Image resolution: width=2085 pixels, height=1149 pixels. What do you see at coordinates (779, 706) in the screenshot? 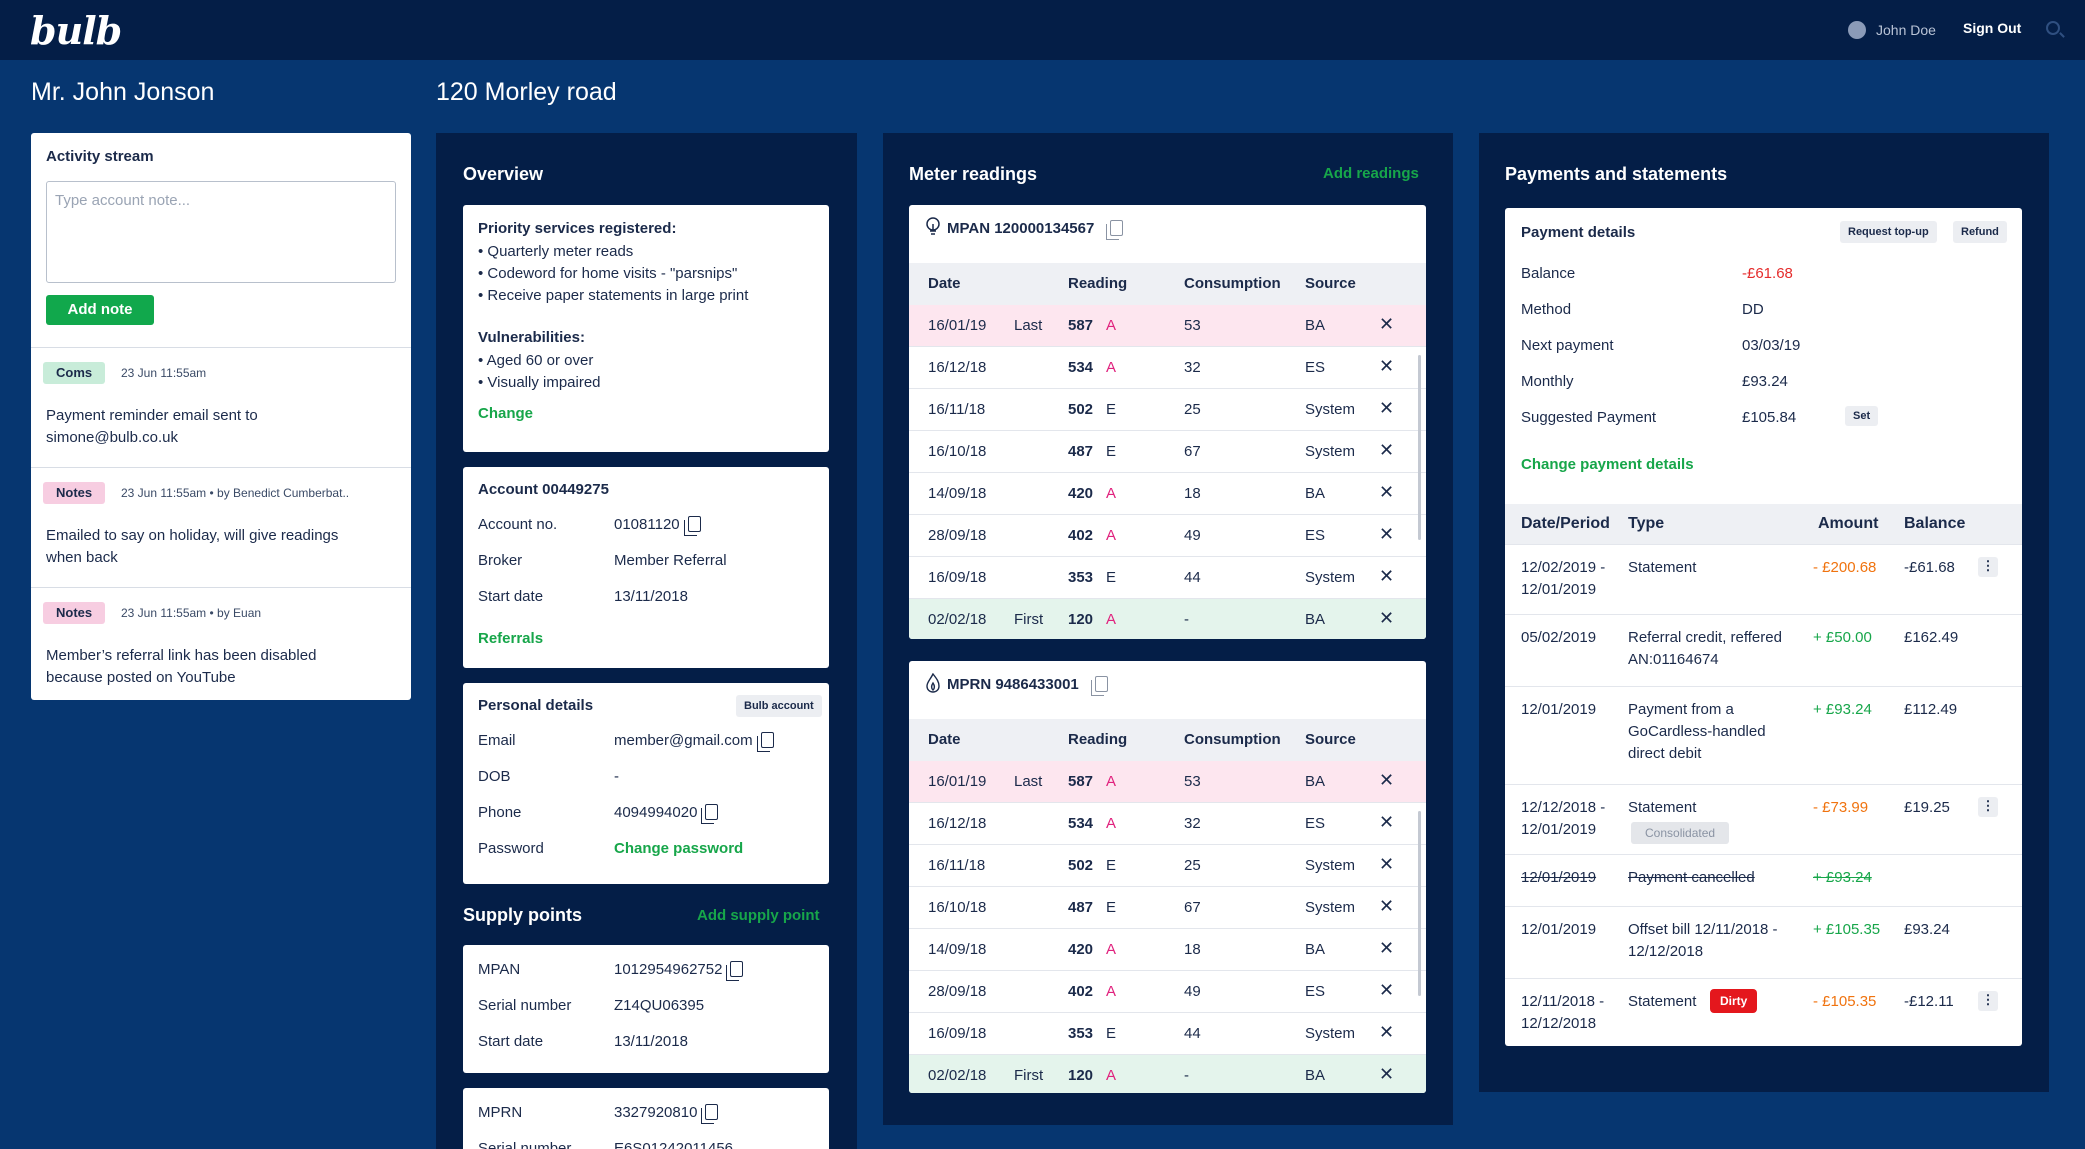
I see `bulb-account-chip: Bulb account` at bounding box center [779, 706].